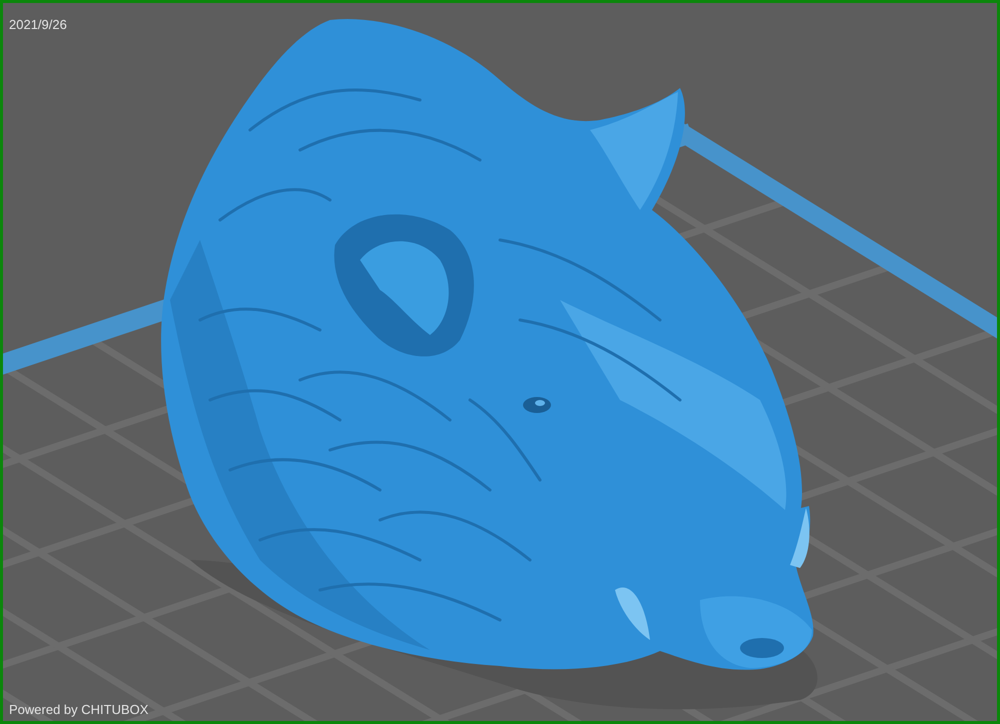 Image resolution: width=1000 pixels, height=724 pixels. What do you see at coordinates (38, 25) in the screenshot?
I see `date-label: 2021/9/26` at bounding box center [38, 25].